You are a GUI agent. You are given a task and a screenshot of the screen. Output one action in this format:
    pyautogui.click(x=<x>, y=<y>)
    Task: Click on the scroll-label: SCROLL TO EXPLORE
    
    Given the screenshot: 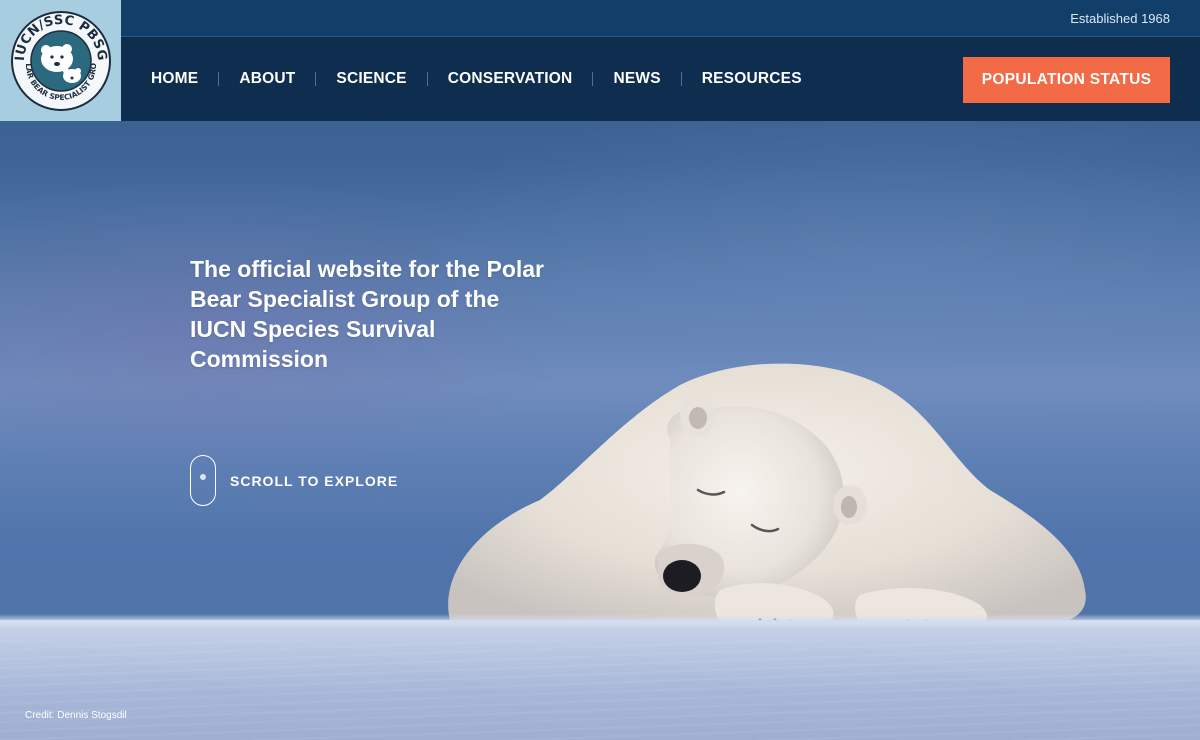 What is the action you would take?
    pyautogui.click(x=314, y=481)
    